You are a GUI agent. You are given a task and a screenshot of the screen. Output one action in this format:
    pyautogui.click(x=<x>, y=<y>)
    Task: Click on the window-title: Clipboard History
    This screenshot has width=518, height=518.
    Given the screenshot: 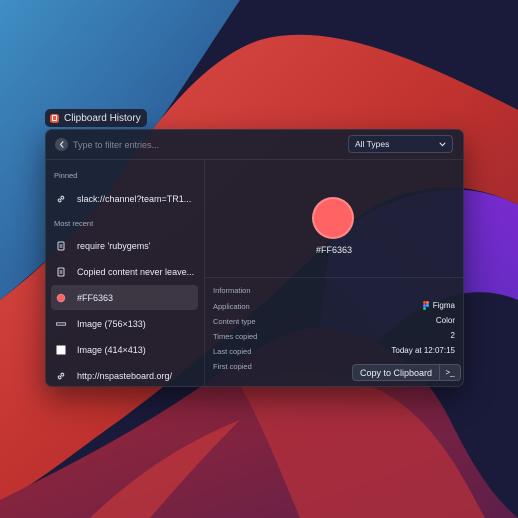 What is the action you would take?
    pyautogui.click(x=102, y=118)
    